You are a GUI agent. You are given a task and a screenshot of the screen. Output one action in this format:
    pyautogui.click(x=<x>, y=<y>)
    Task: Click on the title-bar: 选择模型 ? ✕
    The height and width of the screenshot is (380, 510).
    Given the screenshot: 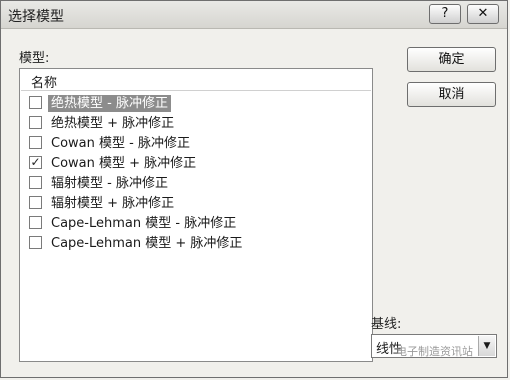 What is the action you would take?
    pyautogui.click(x=254, y=15)
    